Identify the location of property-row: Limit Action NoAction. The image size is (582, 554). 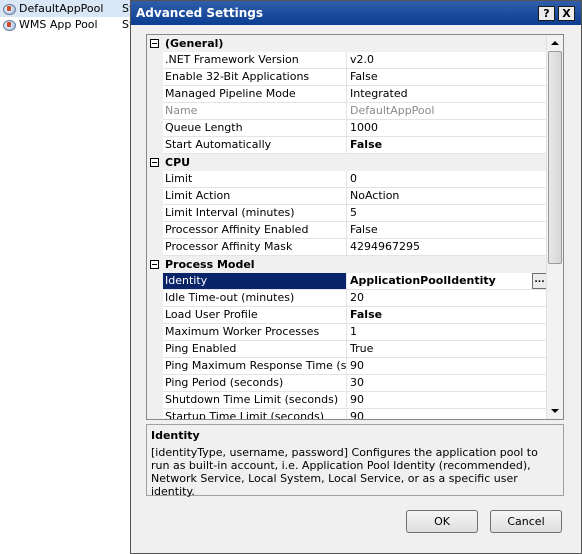
(347, 196).